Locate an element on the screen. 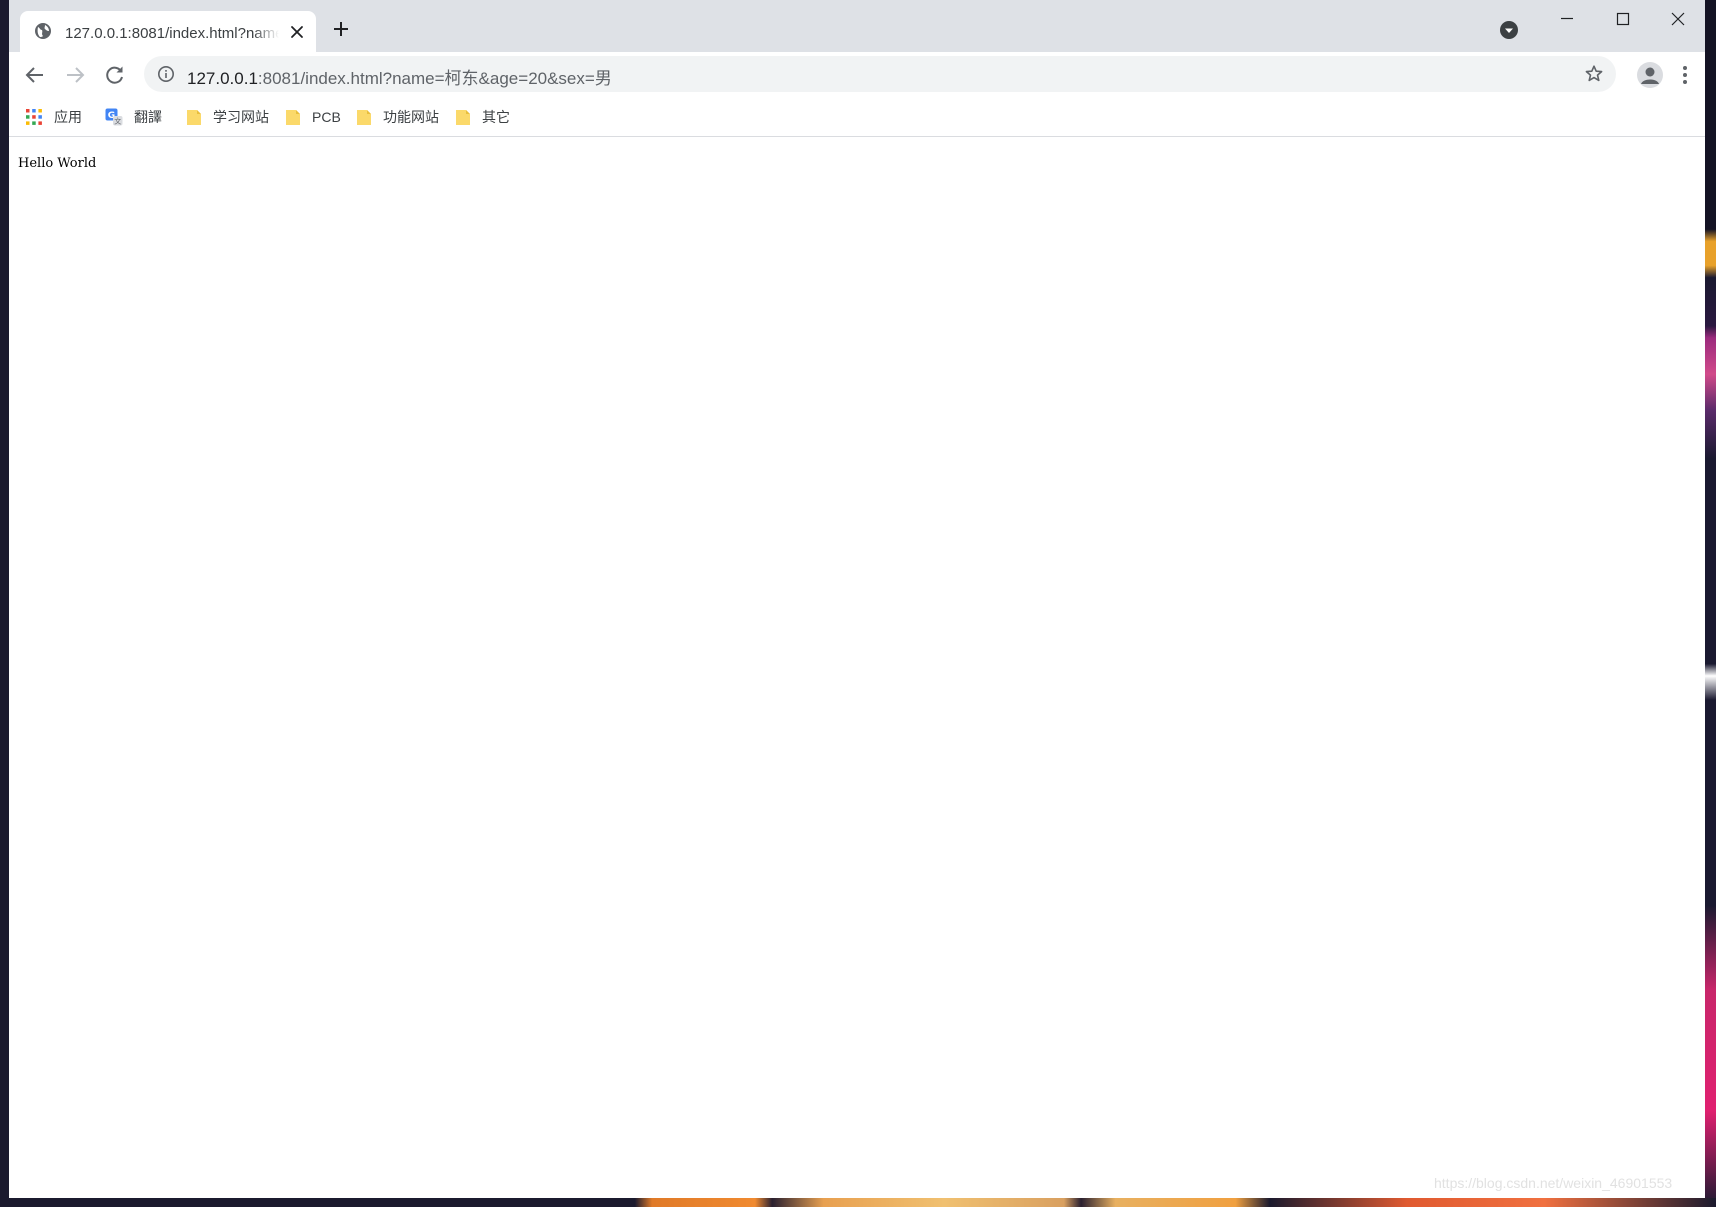 Image resolution: width=1716 pixels, height=1207 pixels. bookmark-folder-other: 其它 is located at coordinates (482, 117).